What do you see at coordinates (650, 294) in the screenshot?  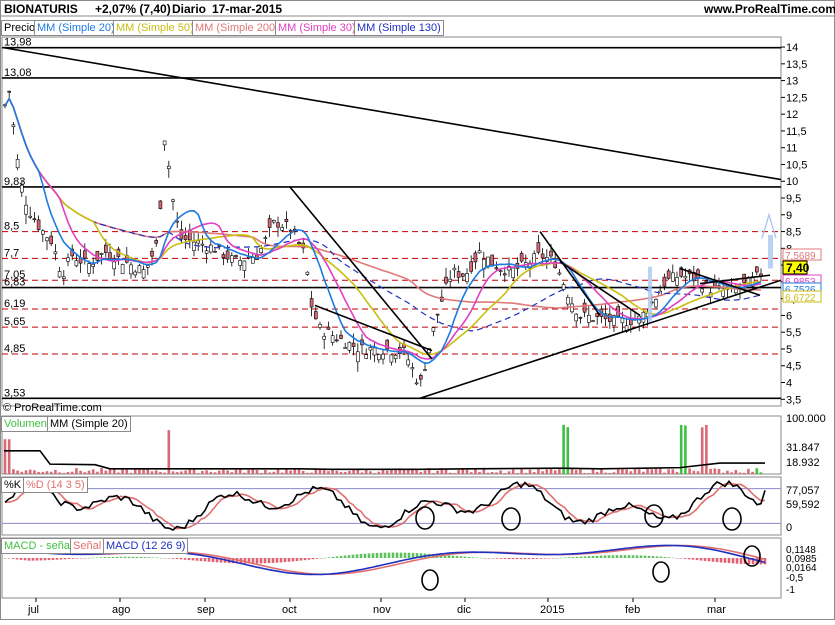 I see `projection-bar` at bounding box center [650, 294].